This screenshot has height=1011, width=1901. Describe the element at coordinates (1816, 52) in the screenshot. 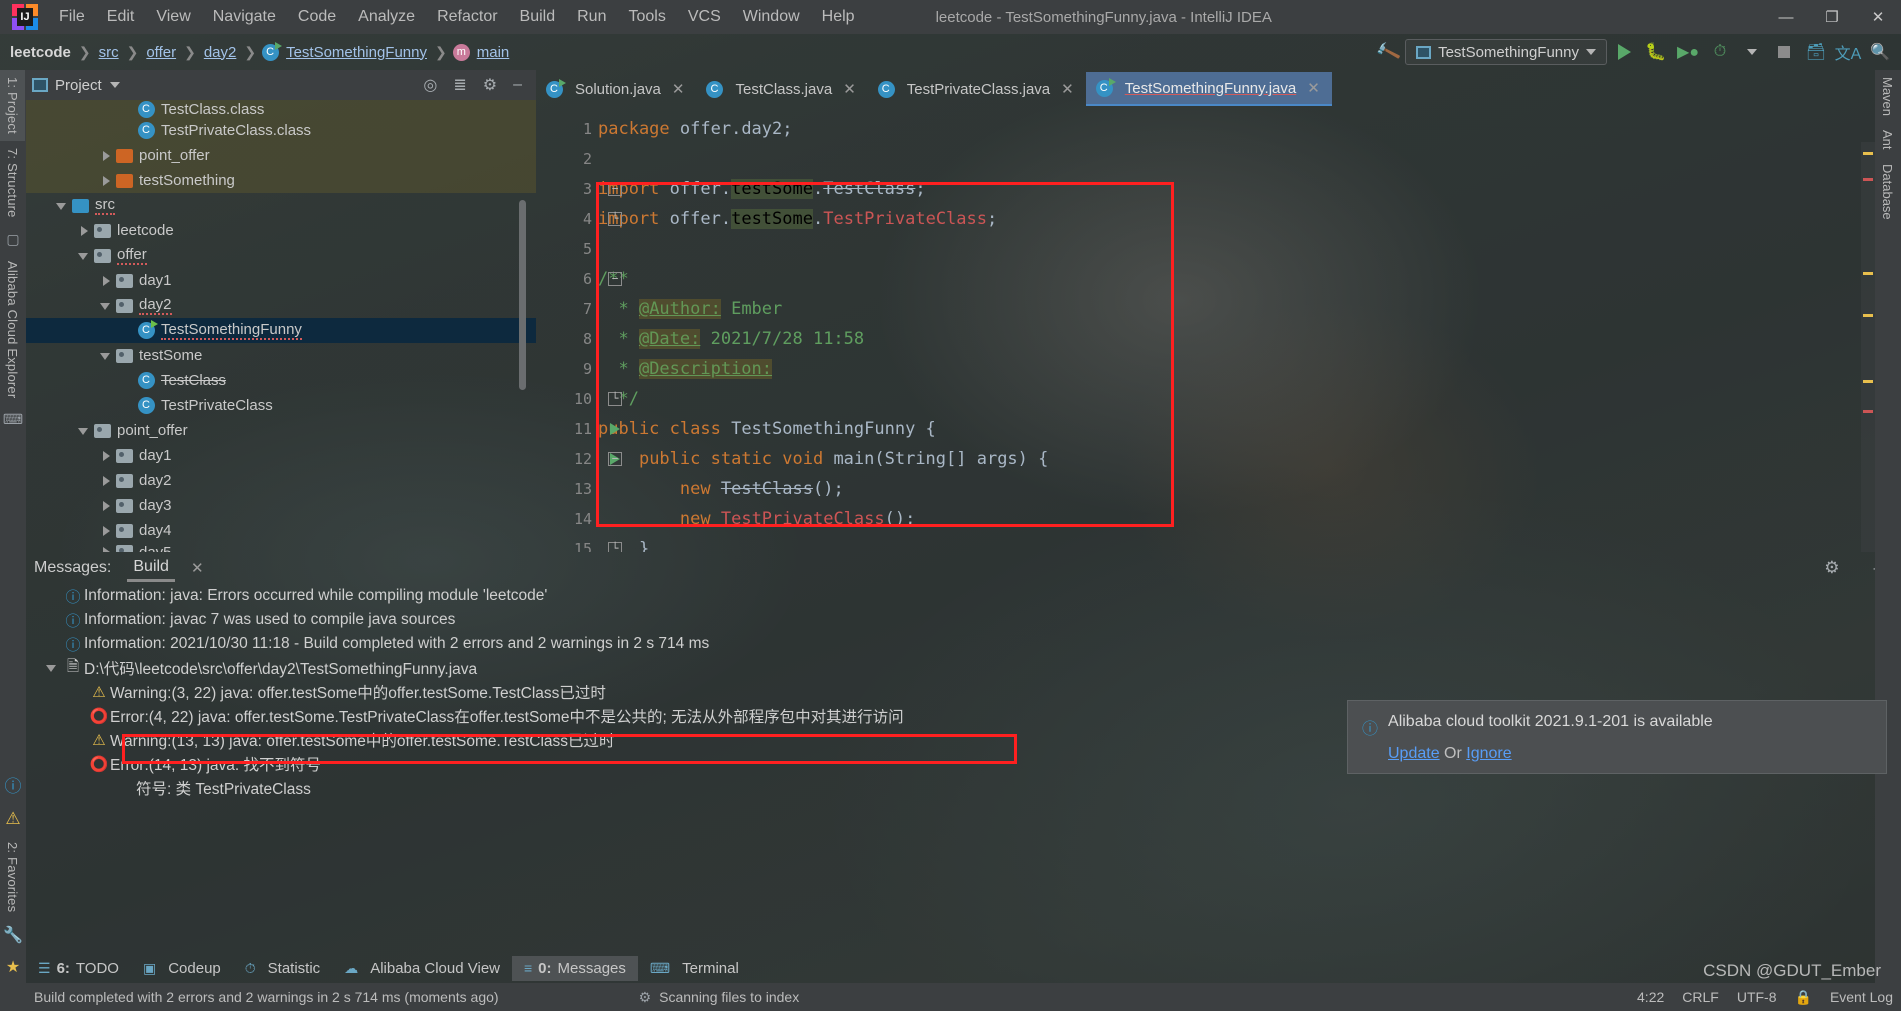

I see `updates-button: 🗃` at that location.